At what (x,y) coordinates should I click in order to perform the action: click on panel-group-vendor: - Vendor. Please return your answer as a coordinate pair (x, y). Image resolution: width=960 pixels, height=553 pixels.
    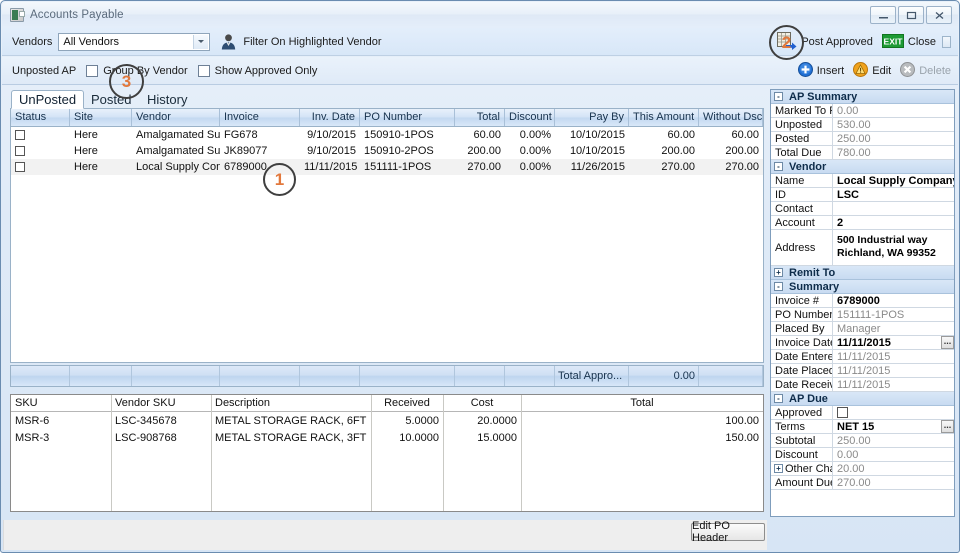
    Looking at the image, I should click on (862, 167).